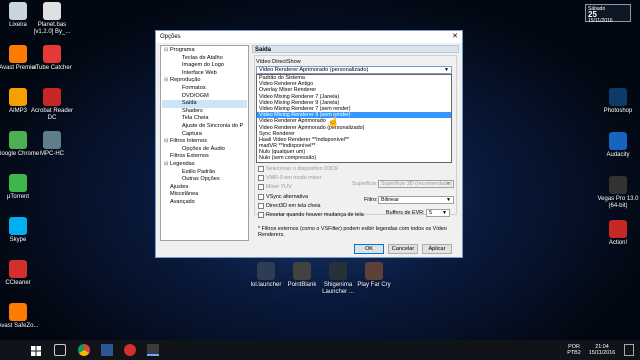 The height and width of the screenshot is (360, 640). What do you see at coordinates (602, 350) in the screenshot?
I see `taskbar-clock: 21:04 15/11/2016` at bounding box center [602, 350].